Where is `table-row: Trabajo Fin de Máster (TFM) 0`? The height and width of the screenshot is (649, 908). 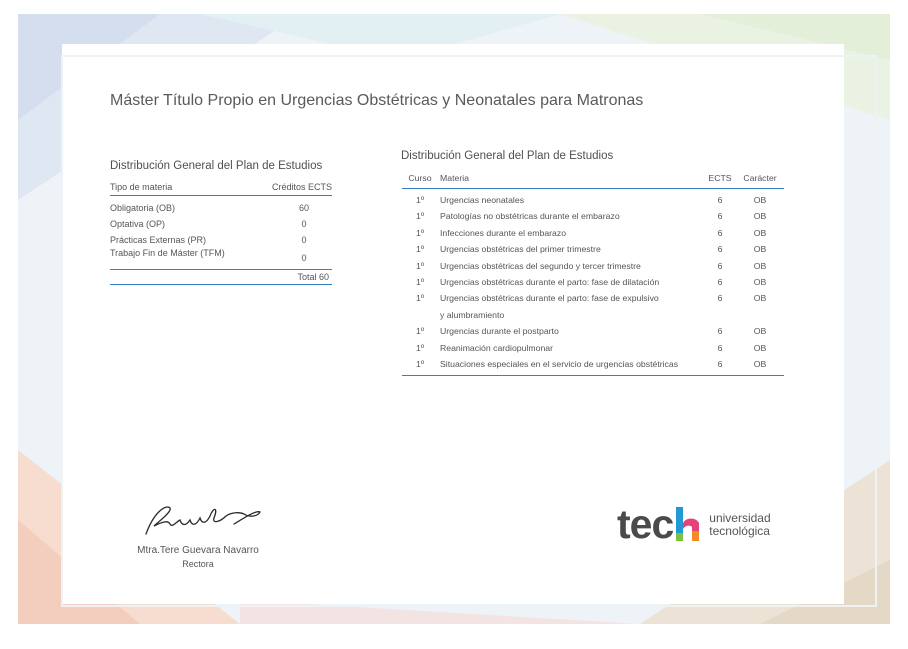 table-row: Trabajo Fin de Máster (TFM) 0 is located at coordinates (221, 256).